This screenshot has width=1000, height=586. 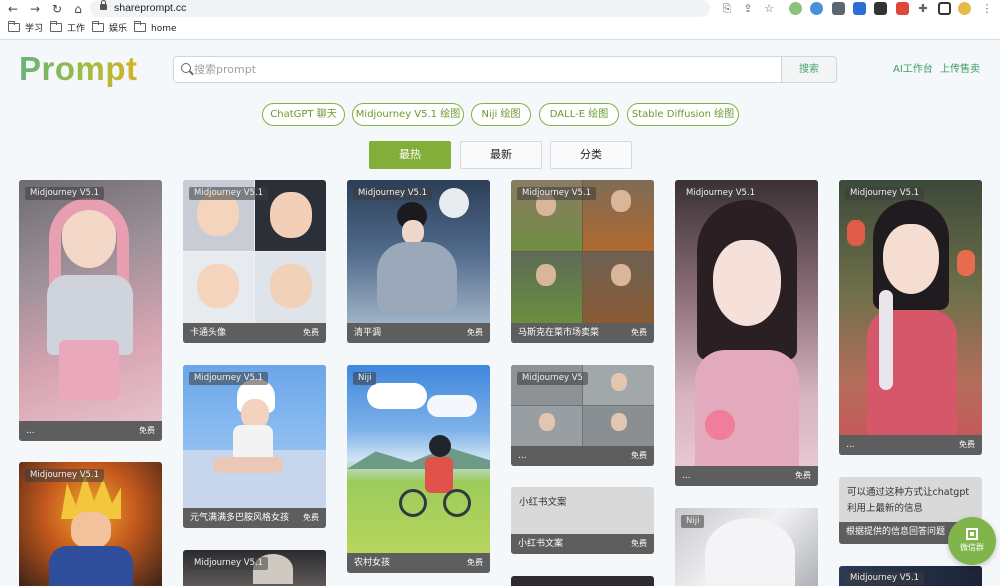 I want to click on bookmark-folder: 娱乐, so click(x=110, y=28).